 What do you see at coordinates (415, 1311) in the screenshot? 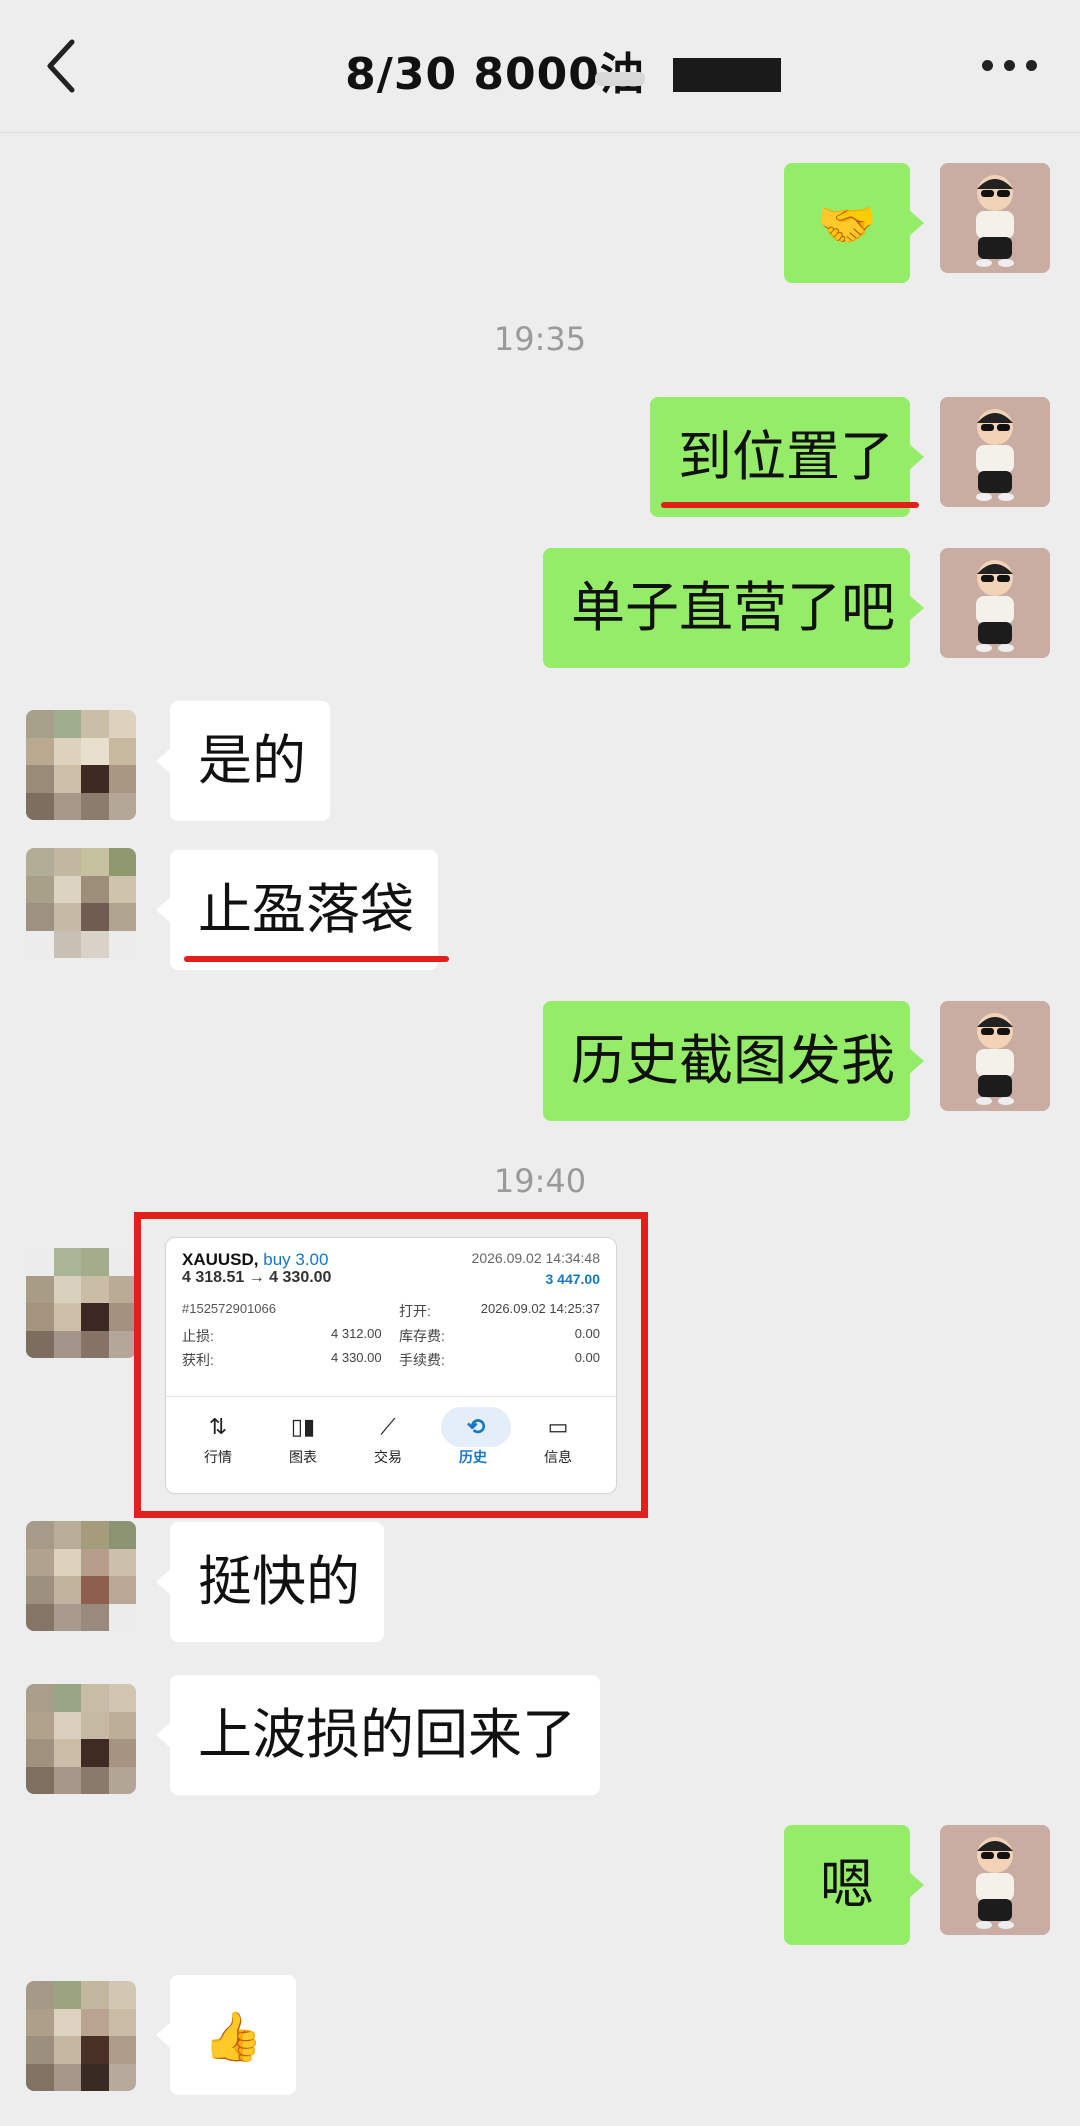
I see `open-label: 打开:` at bounding box center [415, 1311].